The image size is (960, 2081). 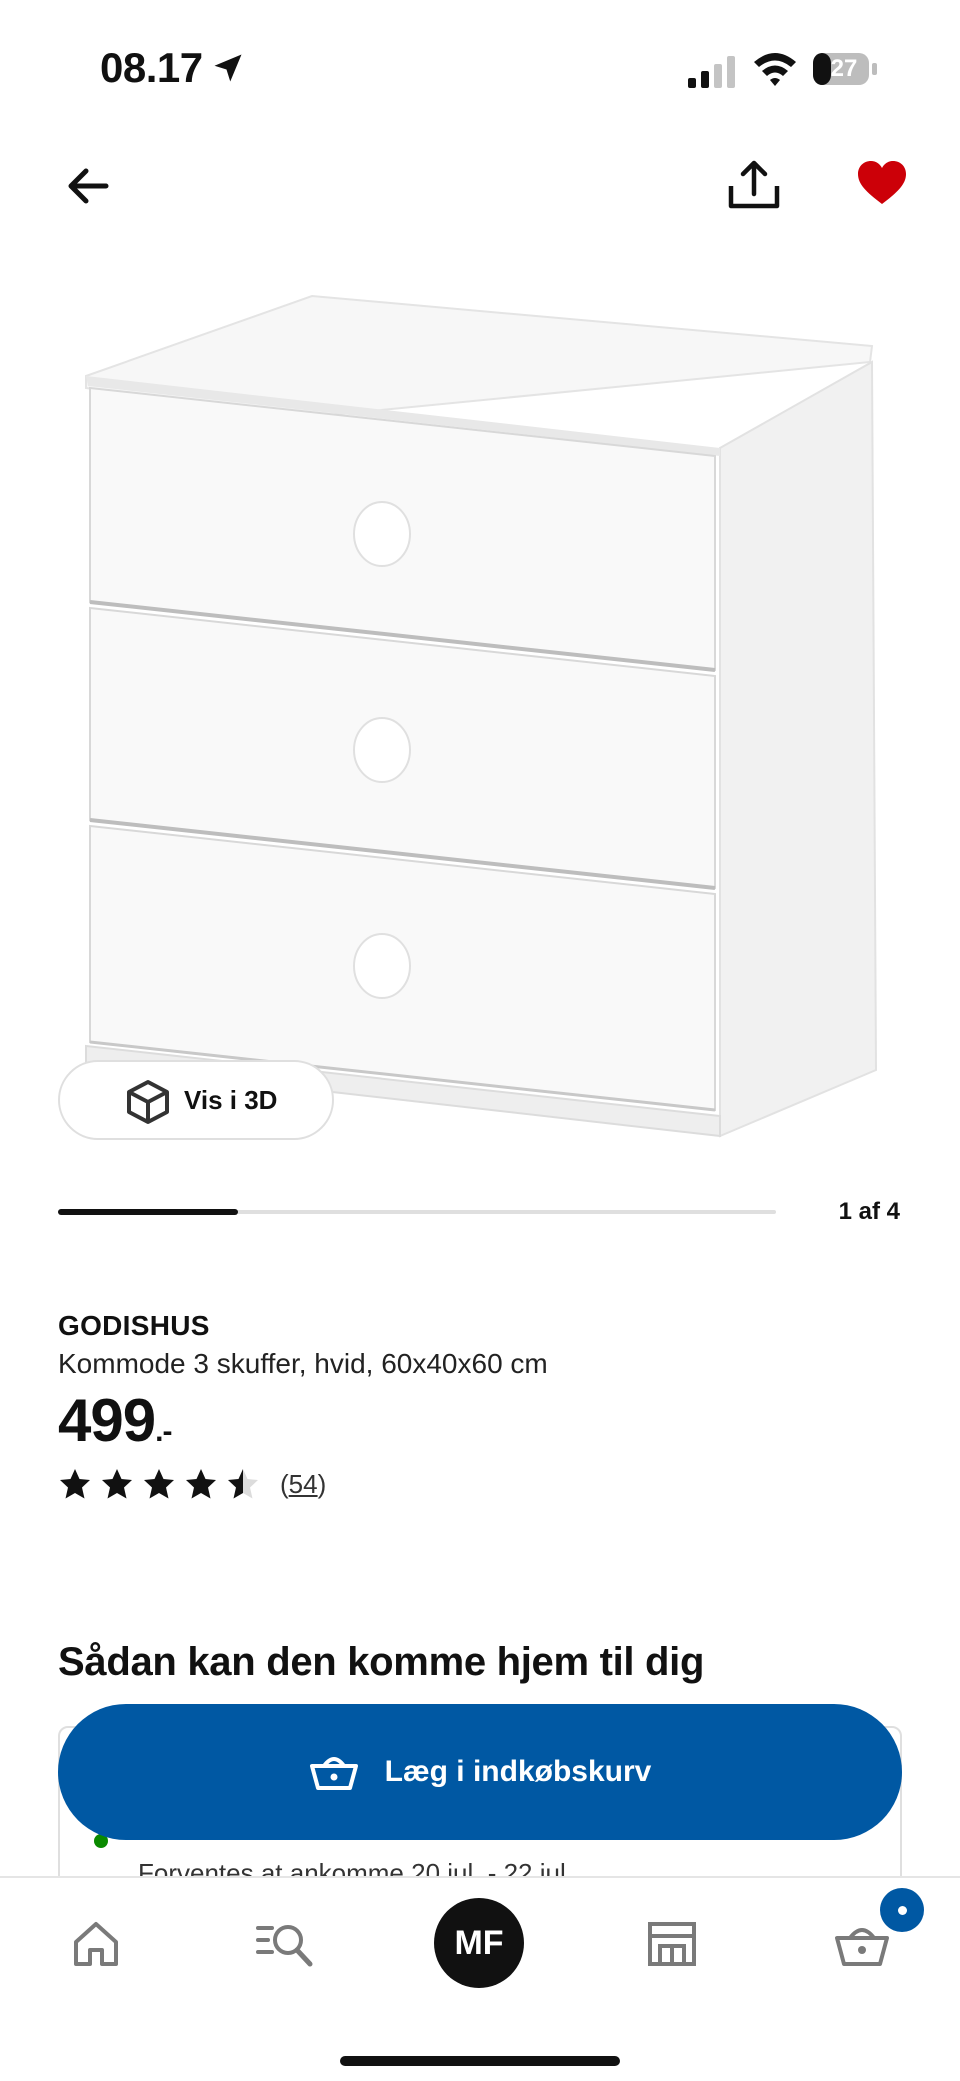 I want to click on price-amount: 499, so click(x=107, y=1420).